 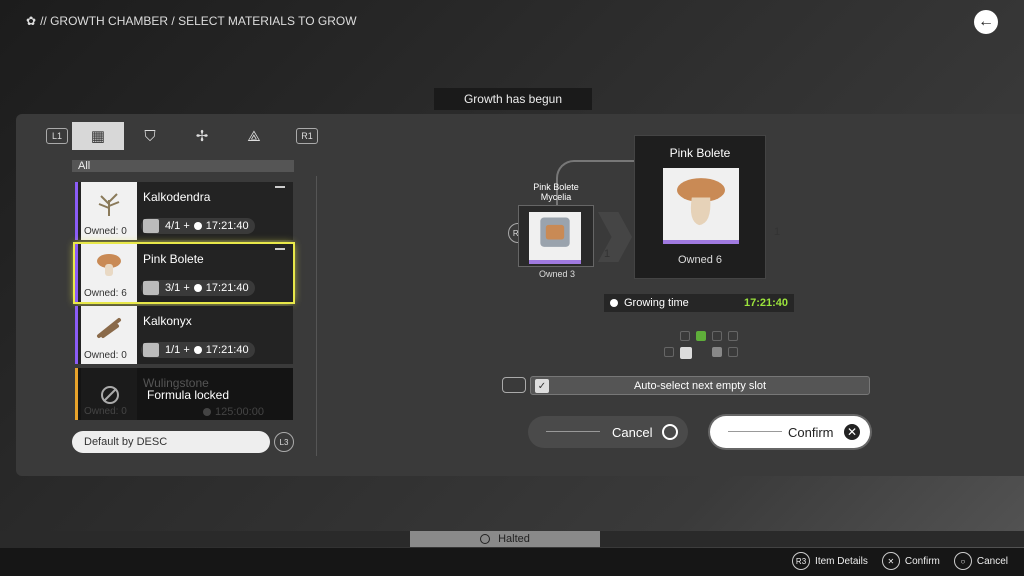 What do you see at coordinates (656, 303) in the screenshot?
I see `growing-time-label: Growing time` at bounding box center [656, 303].